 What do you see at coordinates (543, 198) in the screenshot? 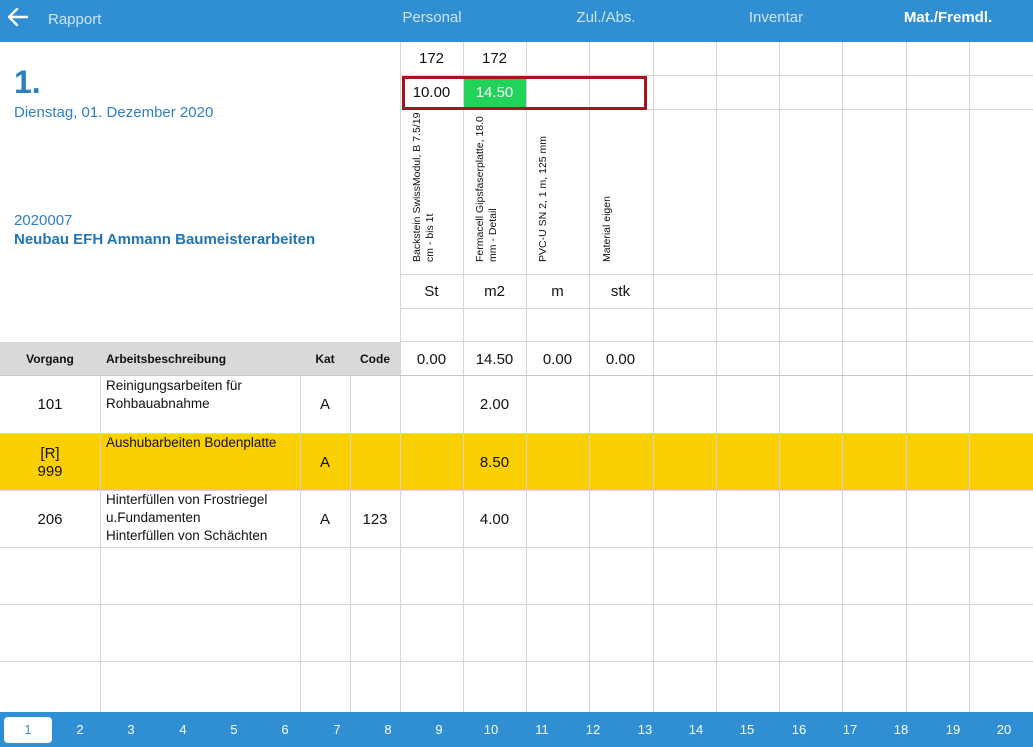
I see `material-name-3: PVC-U SN 2, 1 m, 125 mm` at bounding box center [543, 198].